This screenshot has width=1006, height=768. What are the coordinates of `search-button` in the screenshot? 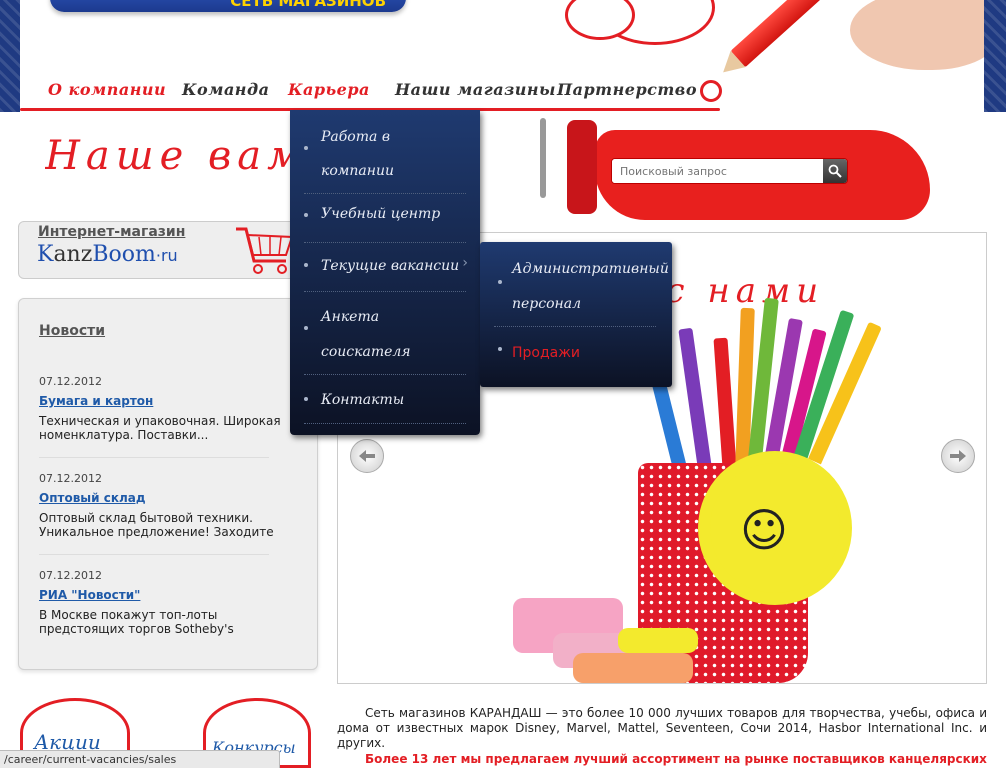 It's located at (835, 171).